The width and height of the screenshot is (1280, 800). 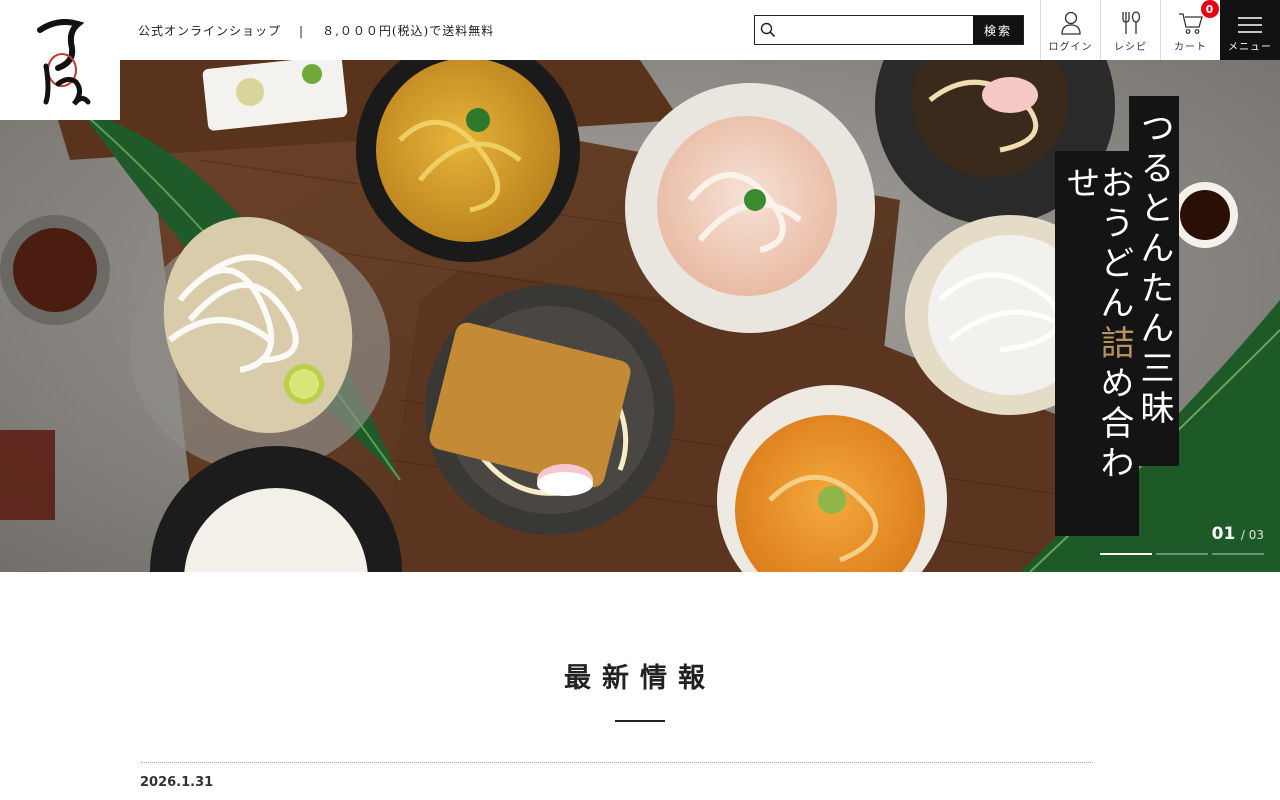 I want to click on hero-headline-2-accent: 詰, so click(x=1114, y=345).